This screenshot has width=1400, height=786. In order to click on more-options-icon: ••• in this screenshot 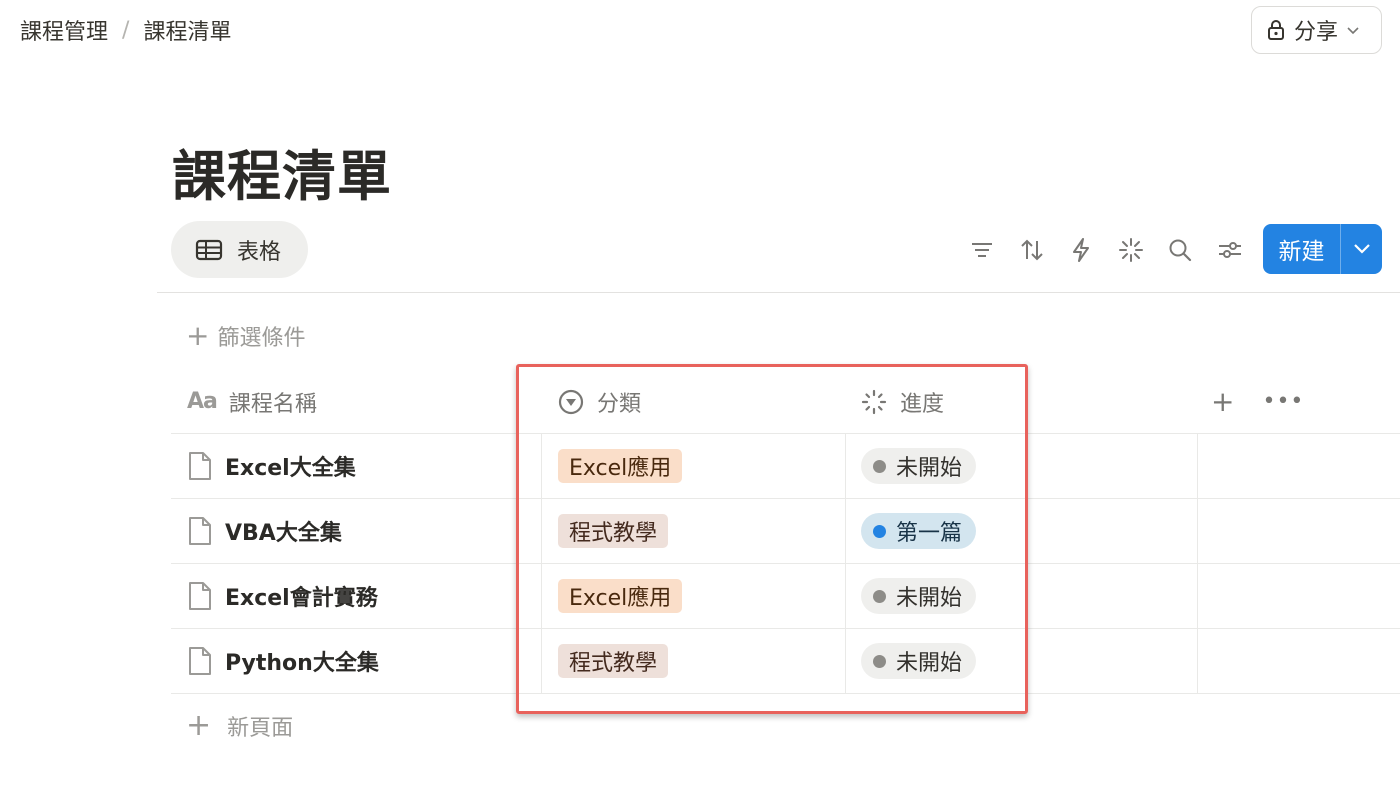, I will do `click(1283, 401)`.